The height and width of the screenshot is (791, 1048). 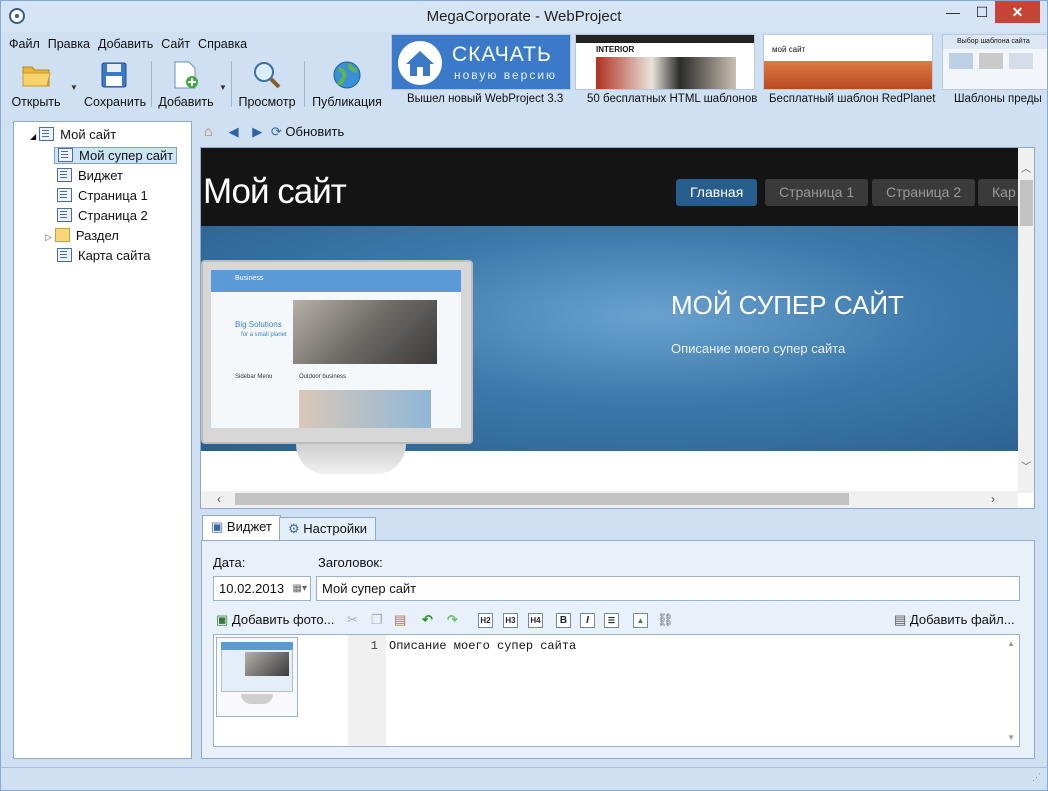 I want to click on menu-file: Файл, so click(x=24, y=44).